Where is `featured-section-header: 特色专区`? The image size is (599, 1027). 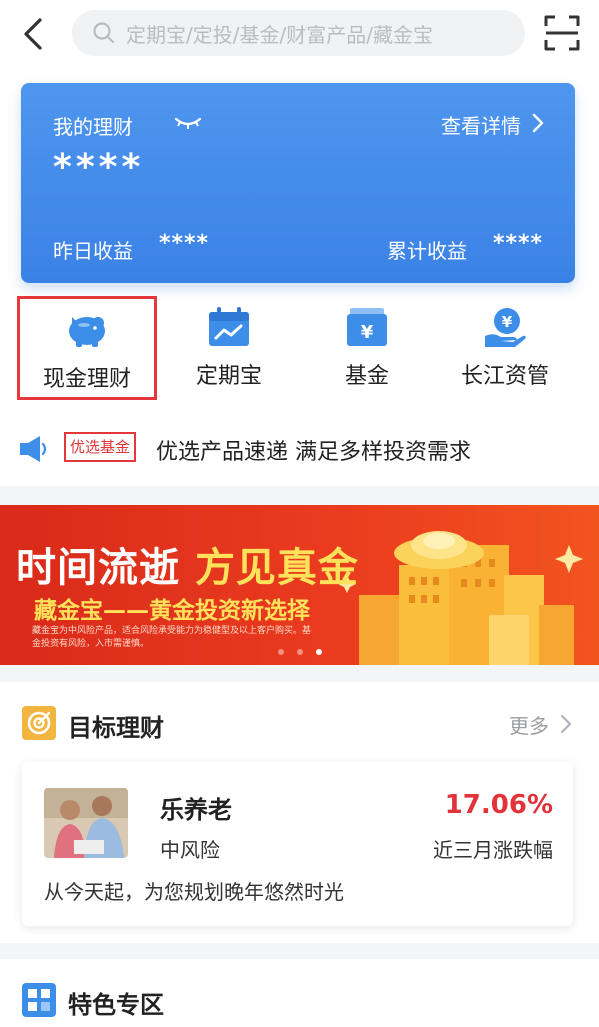
featured-section-header: 特色专区 is located at coordinates (299, 996).